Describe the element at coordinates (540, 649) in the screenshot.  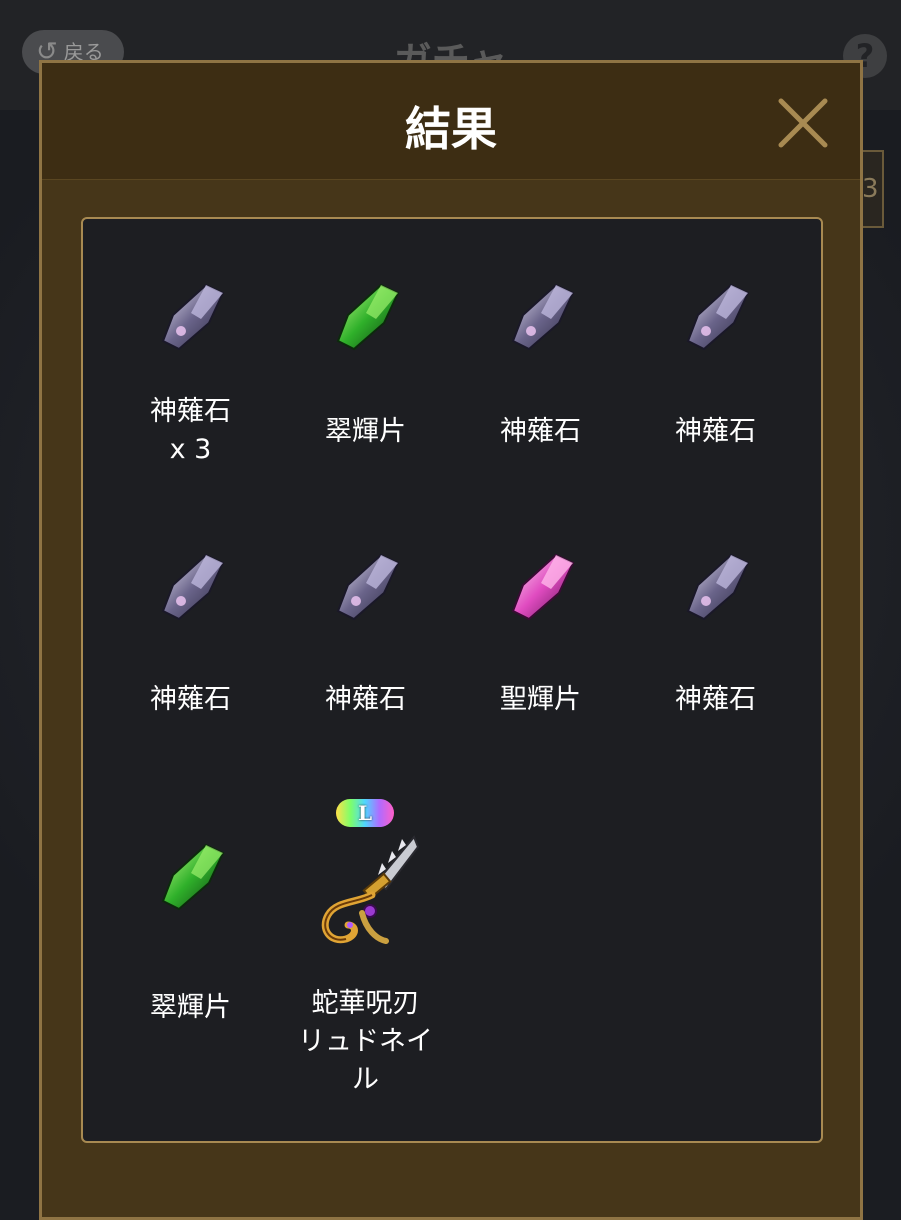
I see `result-item: 聖輝片` at that location.